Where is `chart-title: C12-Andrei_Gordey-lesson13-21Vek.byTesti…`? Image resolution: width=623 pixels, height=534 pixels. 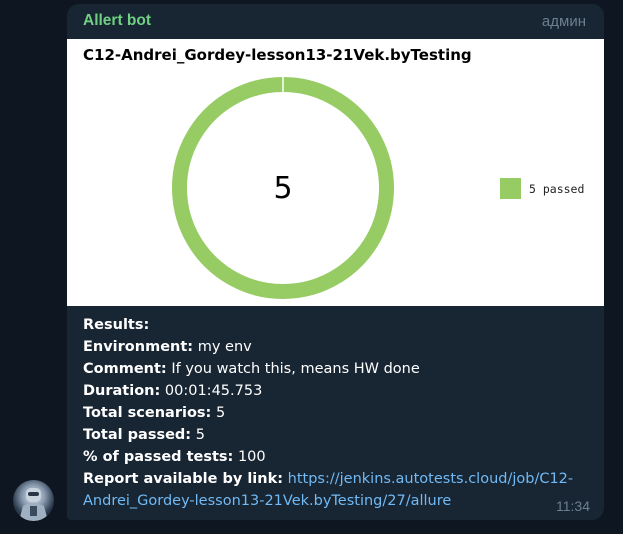
chart-title: C12-Andrei_Gordey-lesson13-21Vek.byTesti… is located at coordinates (277, 55).